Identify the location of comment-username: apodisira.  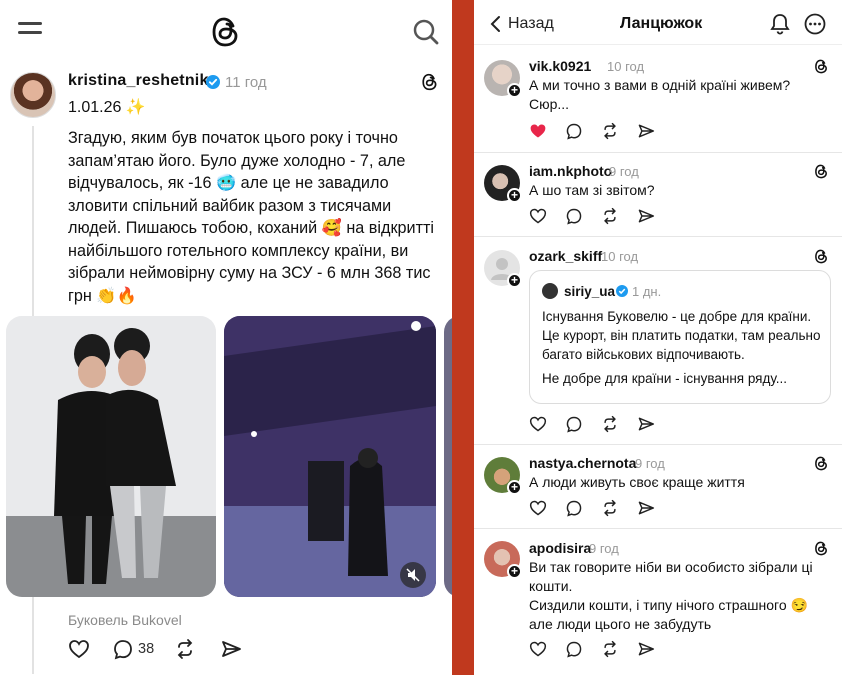
(560, 548).